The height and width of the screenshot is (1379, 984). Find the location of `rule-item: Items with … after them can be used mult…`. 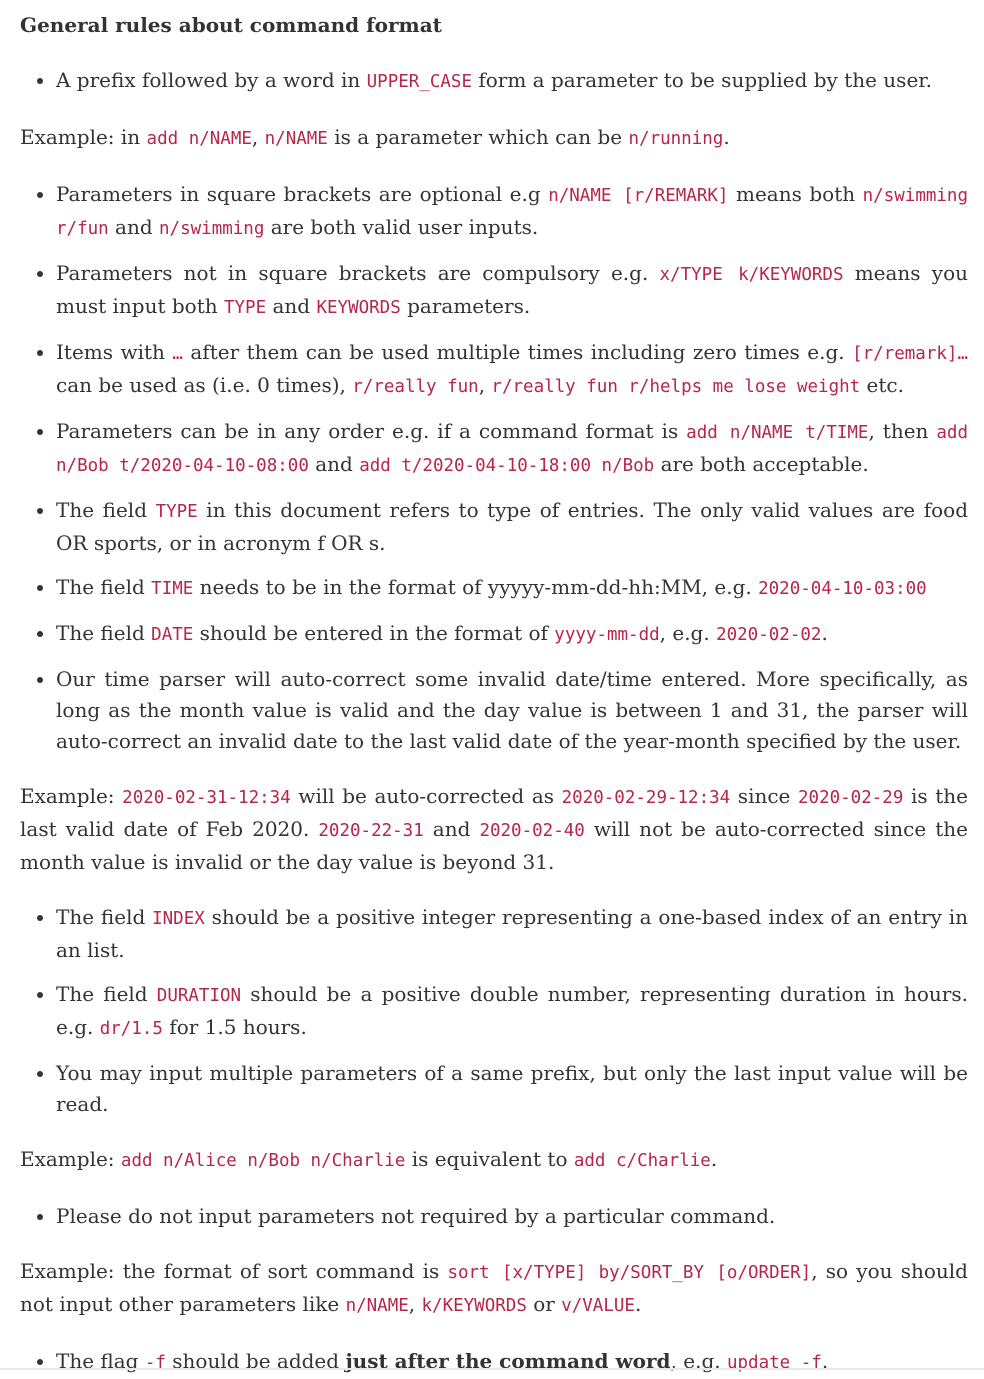

rule-item: Items with … after them can be used mult… is located at coordinates (512, 370).